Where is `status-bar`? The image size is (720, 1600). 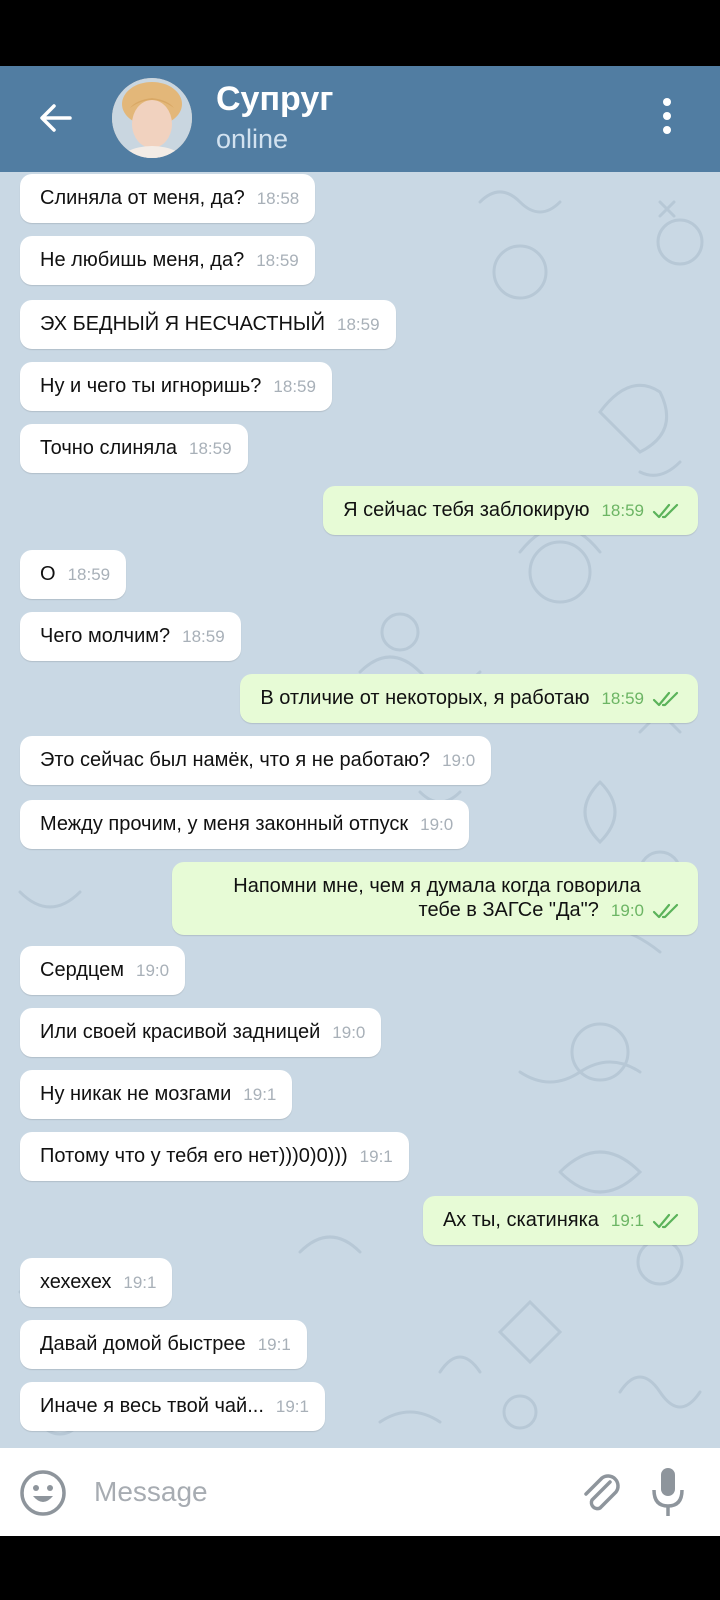 status-bar is located at coordinates (360, 33).